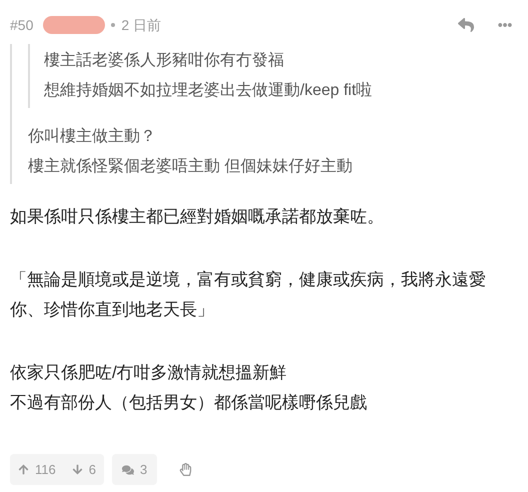 The image size is (528, 492). I want to click on arrow-down-icon, so click(77, 469).